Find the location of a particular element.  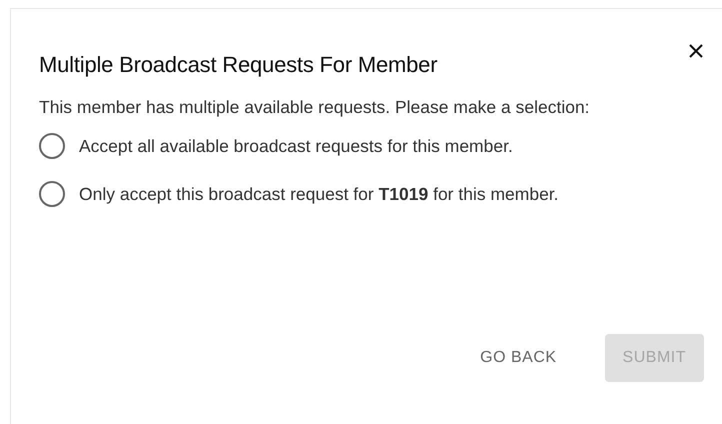

close-icon is located at coordinates (696, 51).